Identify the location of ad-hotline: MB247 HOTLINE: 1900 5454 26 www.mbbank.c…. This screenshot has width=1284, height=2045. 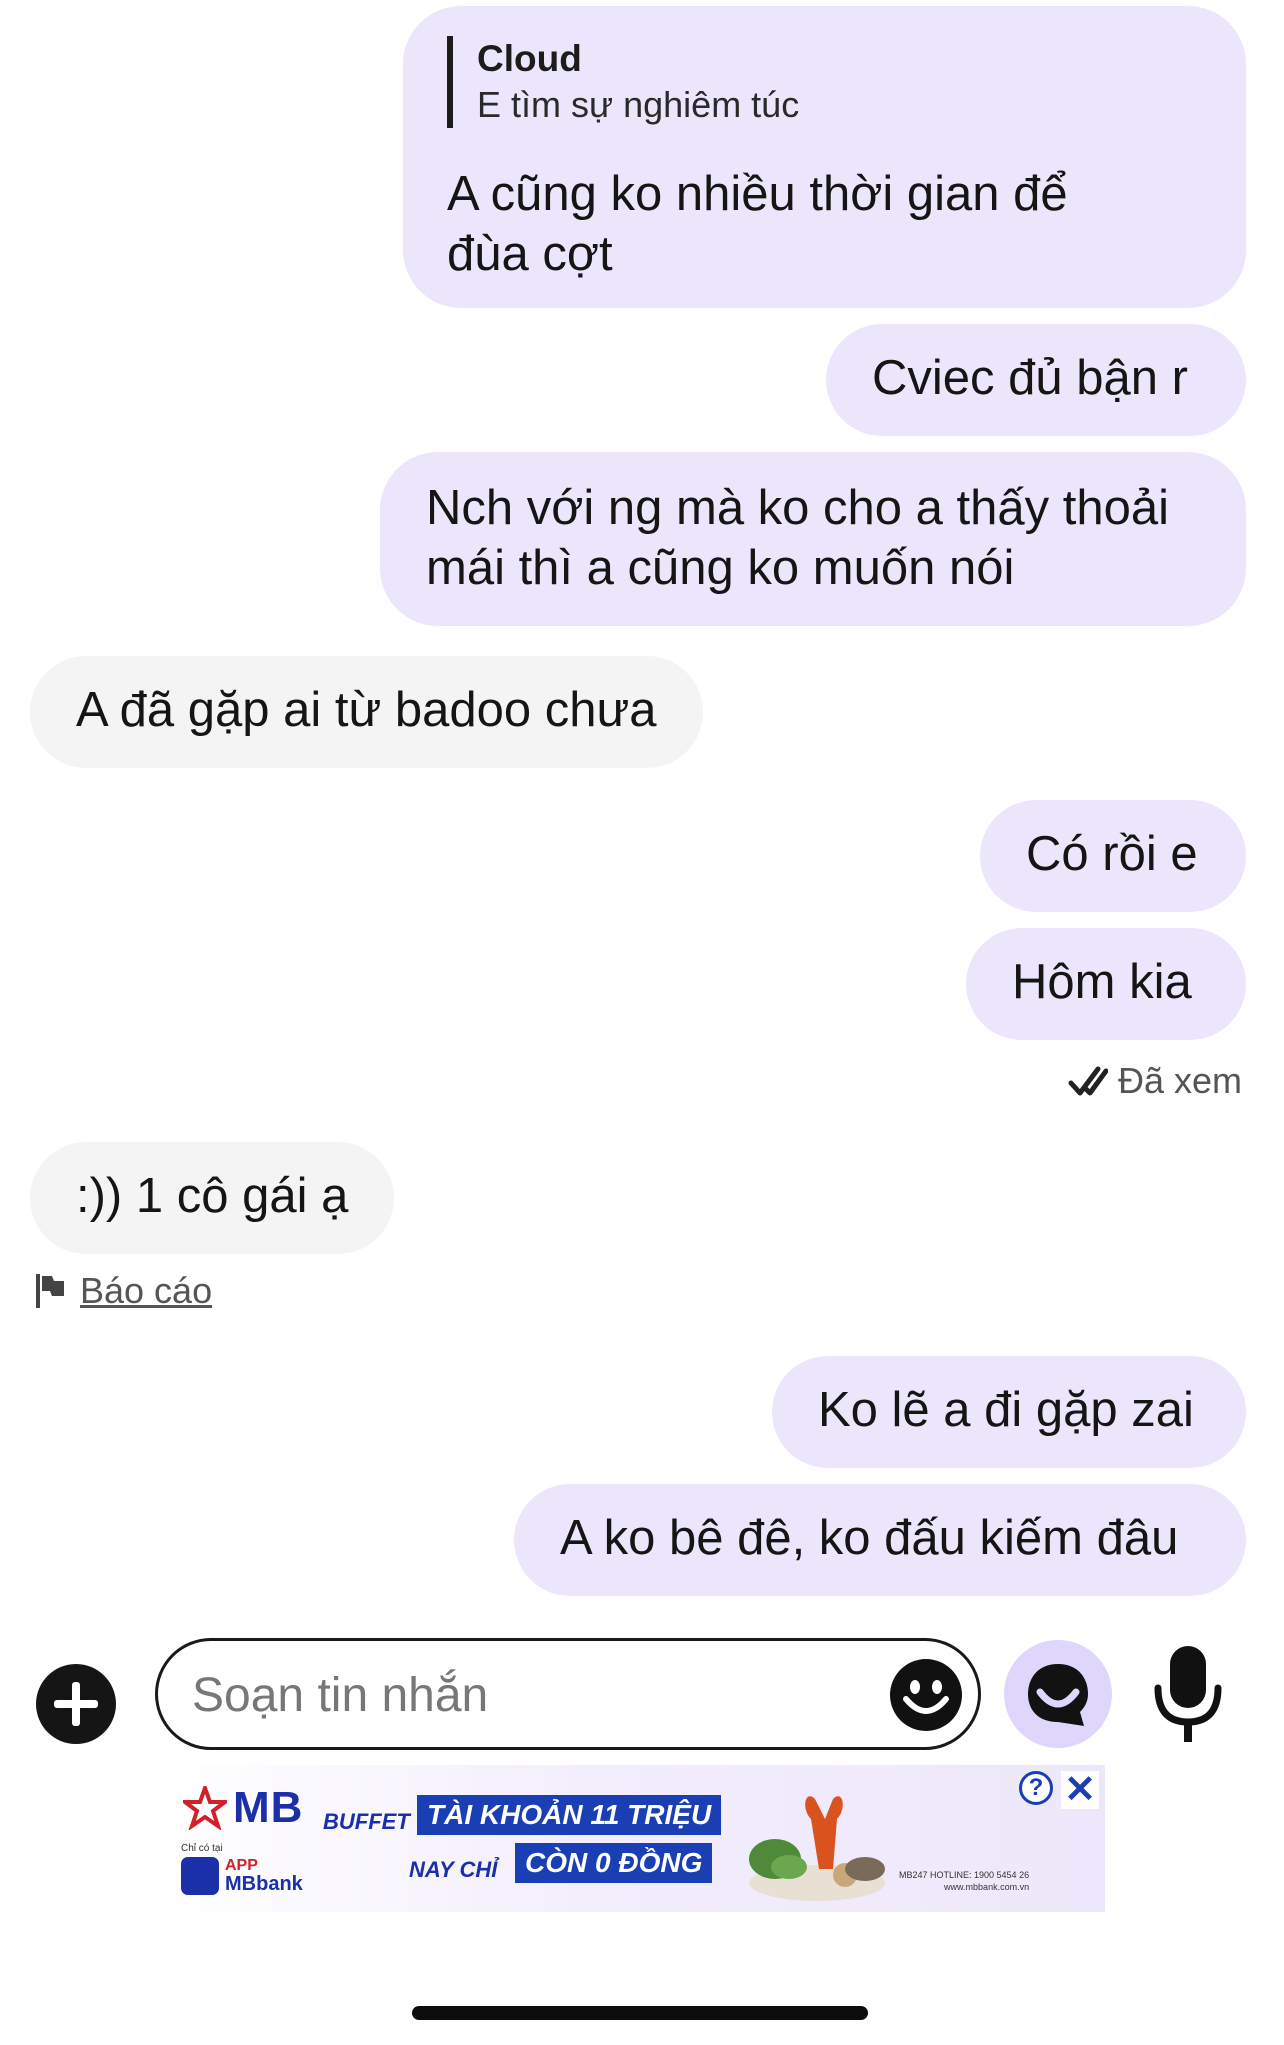
(964, 1881).